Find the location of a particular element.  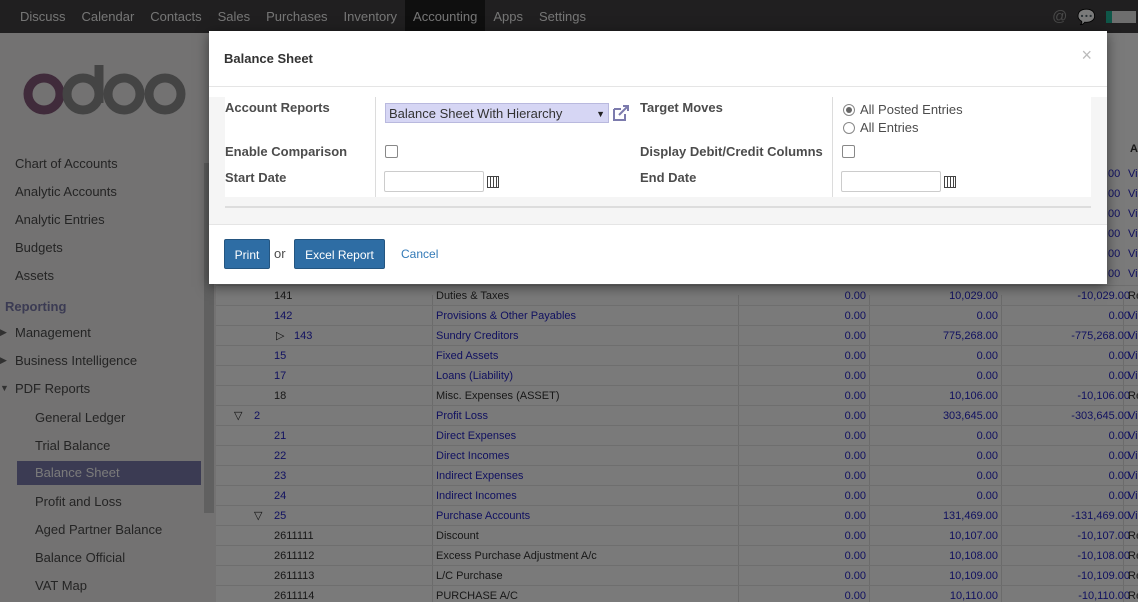

enable-comparison-checkbox is located at coordinates (391, 151).